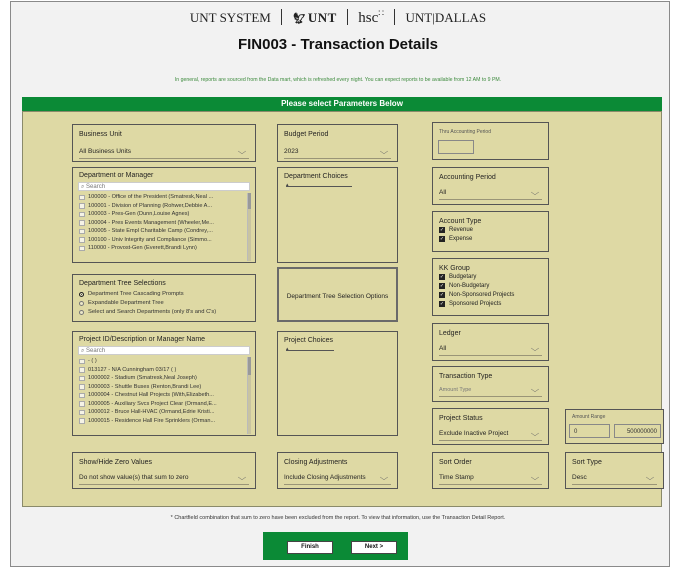  I want to click on kk-group-label: KK Group, so click(454, 268).